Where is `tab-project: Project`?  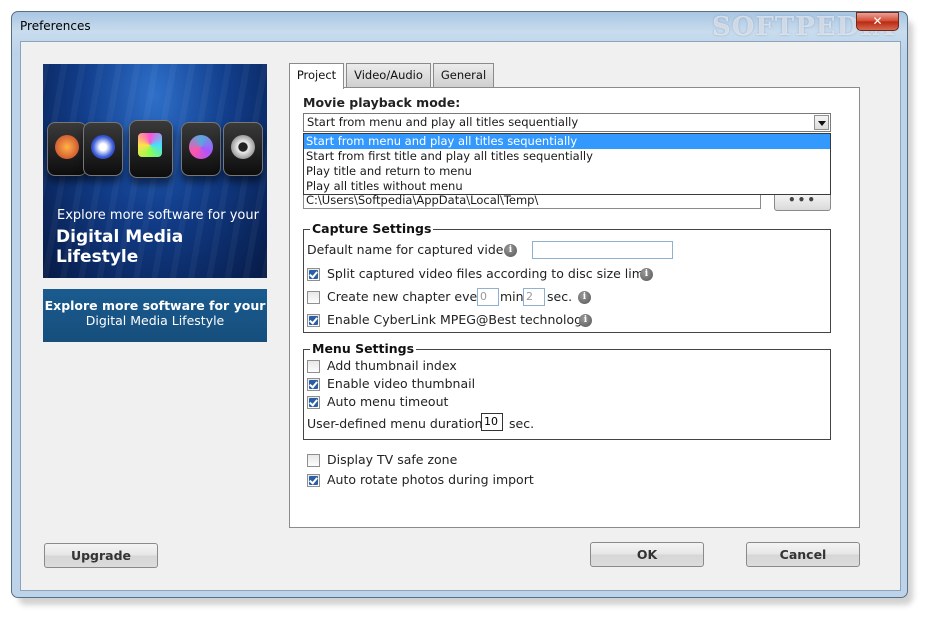
tab-project: Project is located at coordinates (316, 76).